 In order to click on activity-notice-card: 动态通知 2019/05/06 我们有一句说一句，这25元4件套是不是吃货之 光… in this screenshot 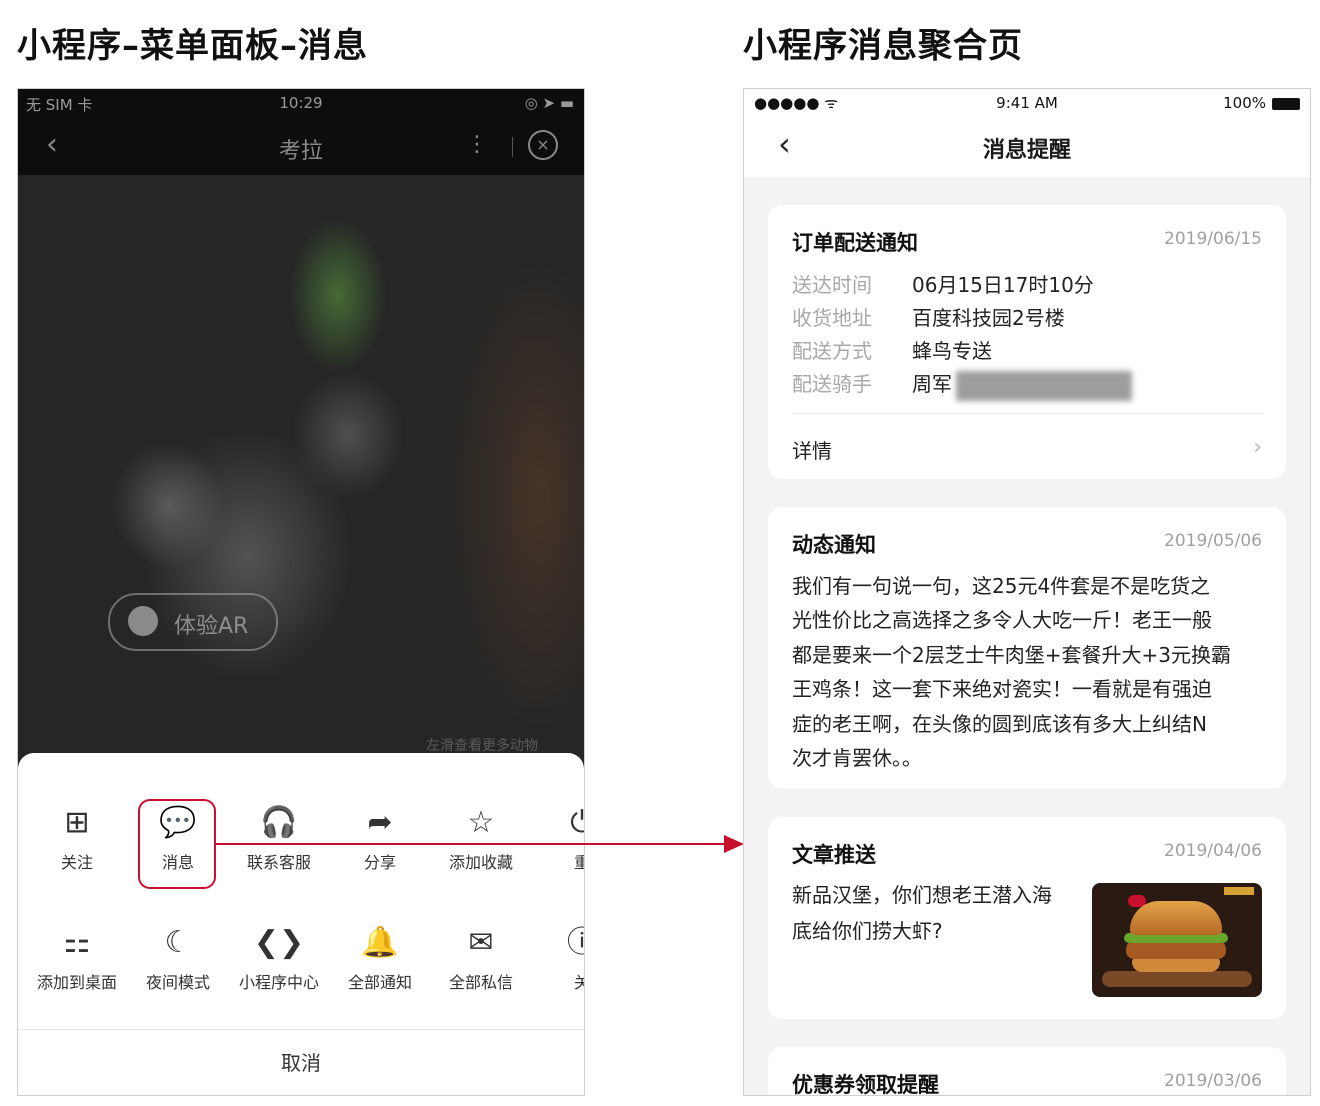, I will do `click(1027, 648)`.